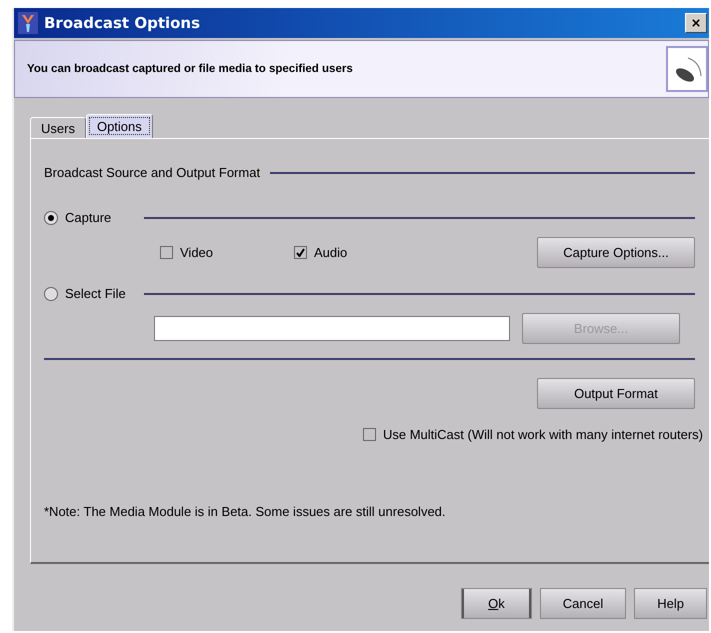 The image size is (711, 633). Describe the element at coordinates (190, 69) in the screenshot. I see `banner-text: You can broadcast captured or file media to specified users` at that location.